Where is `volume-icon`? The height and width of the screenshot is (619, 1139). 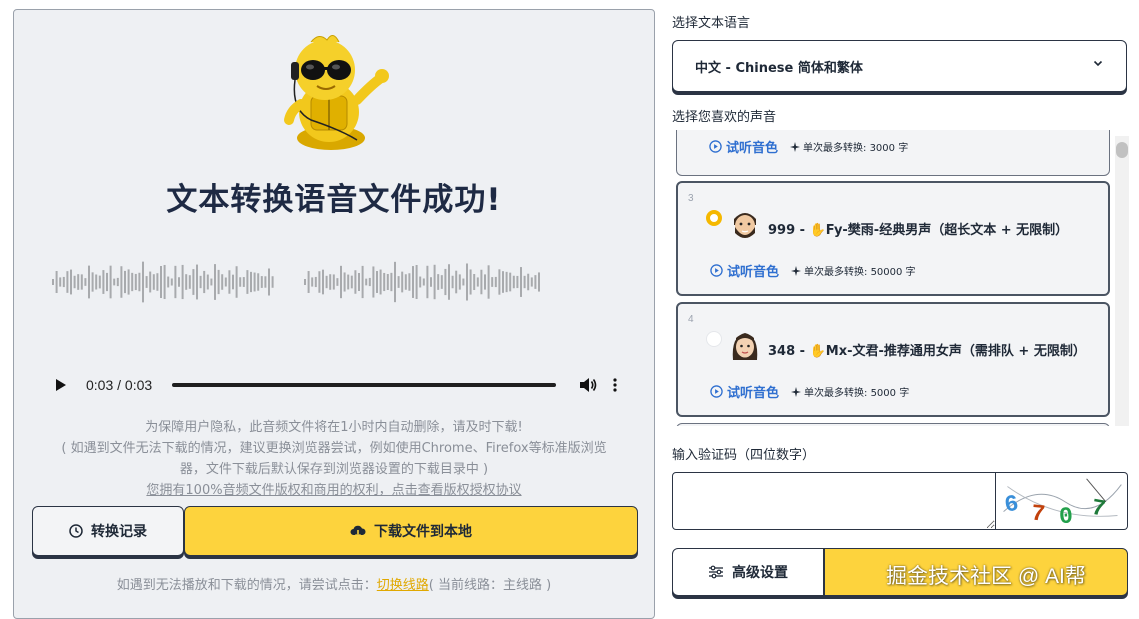
volume-icon is located at coordinates (588, 385).